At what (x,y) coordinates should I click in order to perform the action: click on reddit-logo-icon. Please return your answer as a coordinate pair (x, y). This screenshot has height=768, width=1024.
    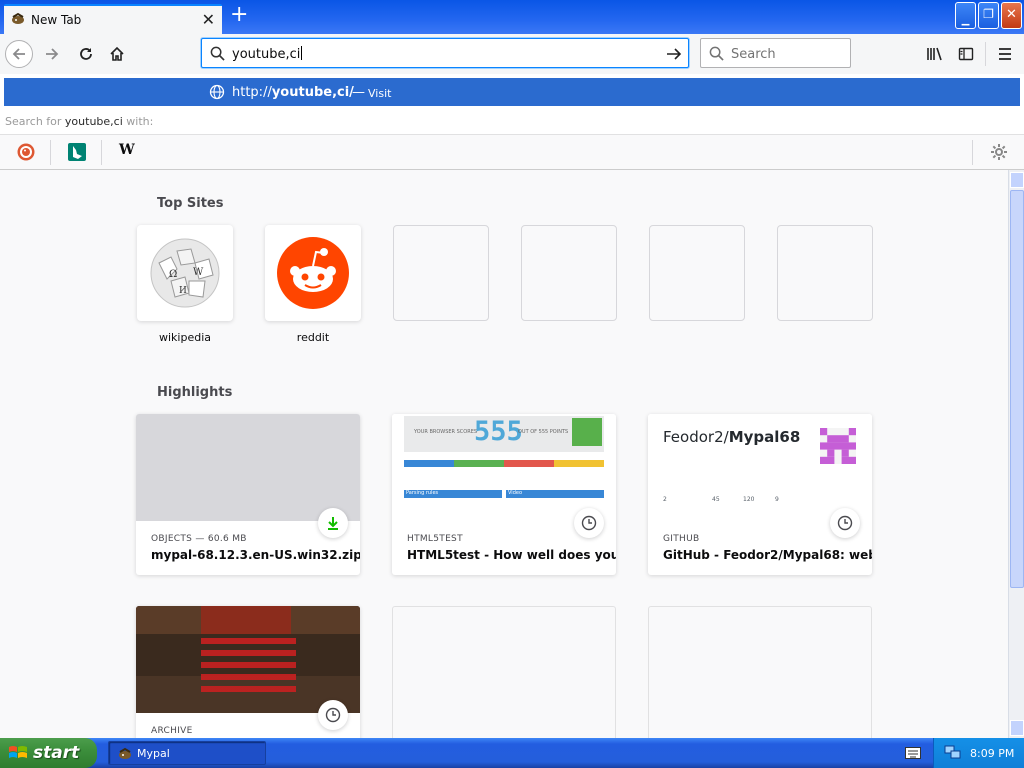
    Looking at the image, I should click on (313, 273).